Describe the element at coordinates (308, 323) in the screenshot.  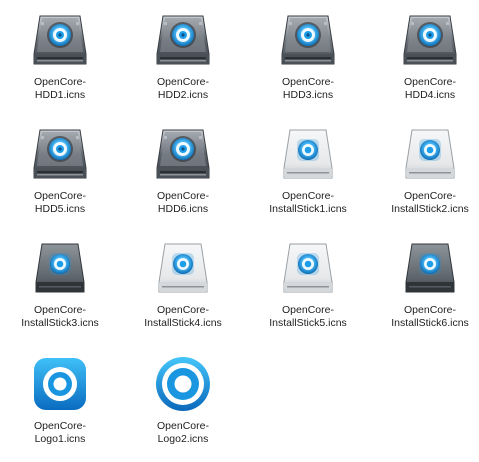
I see `file-name-line2: InstallStick5.icns` at that location.